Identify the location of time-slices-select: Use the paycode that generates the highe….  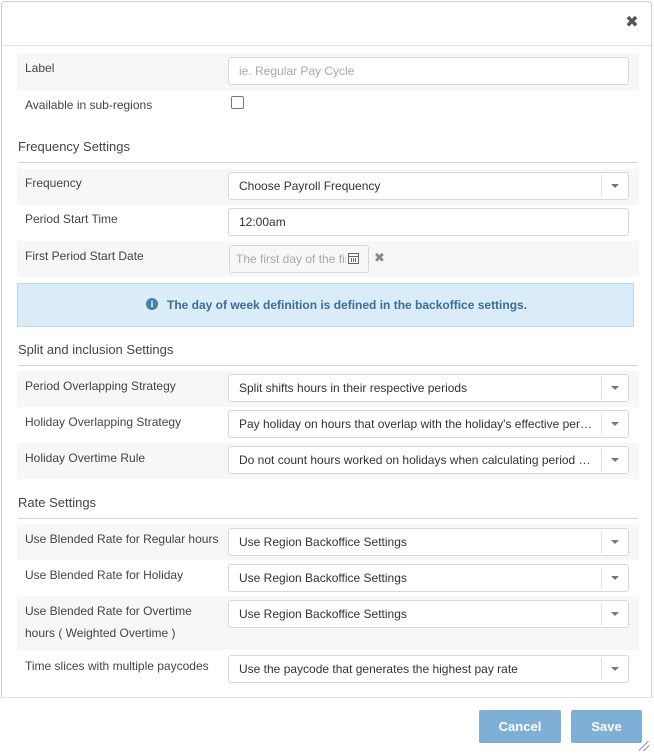
(428, 669).